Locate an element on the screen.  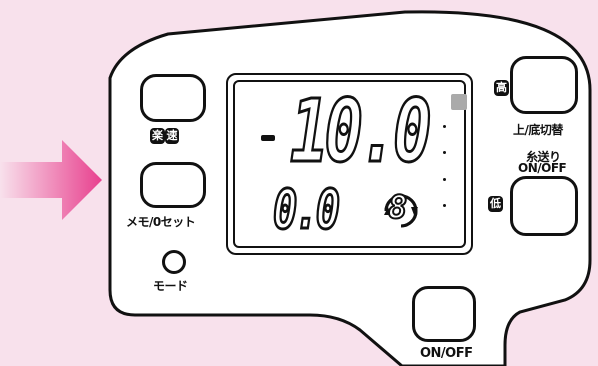
memo-zero-set-label: メモ/0セット is located at coordinates (161, 222).